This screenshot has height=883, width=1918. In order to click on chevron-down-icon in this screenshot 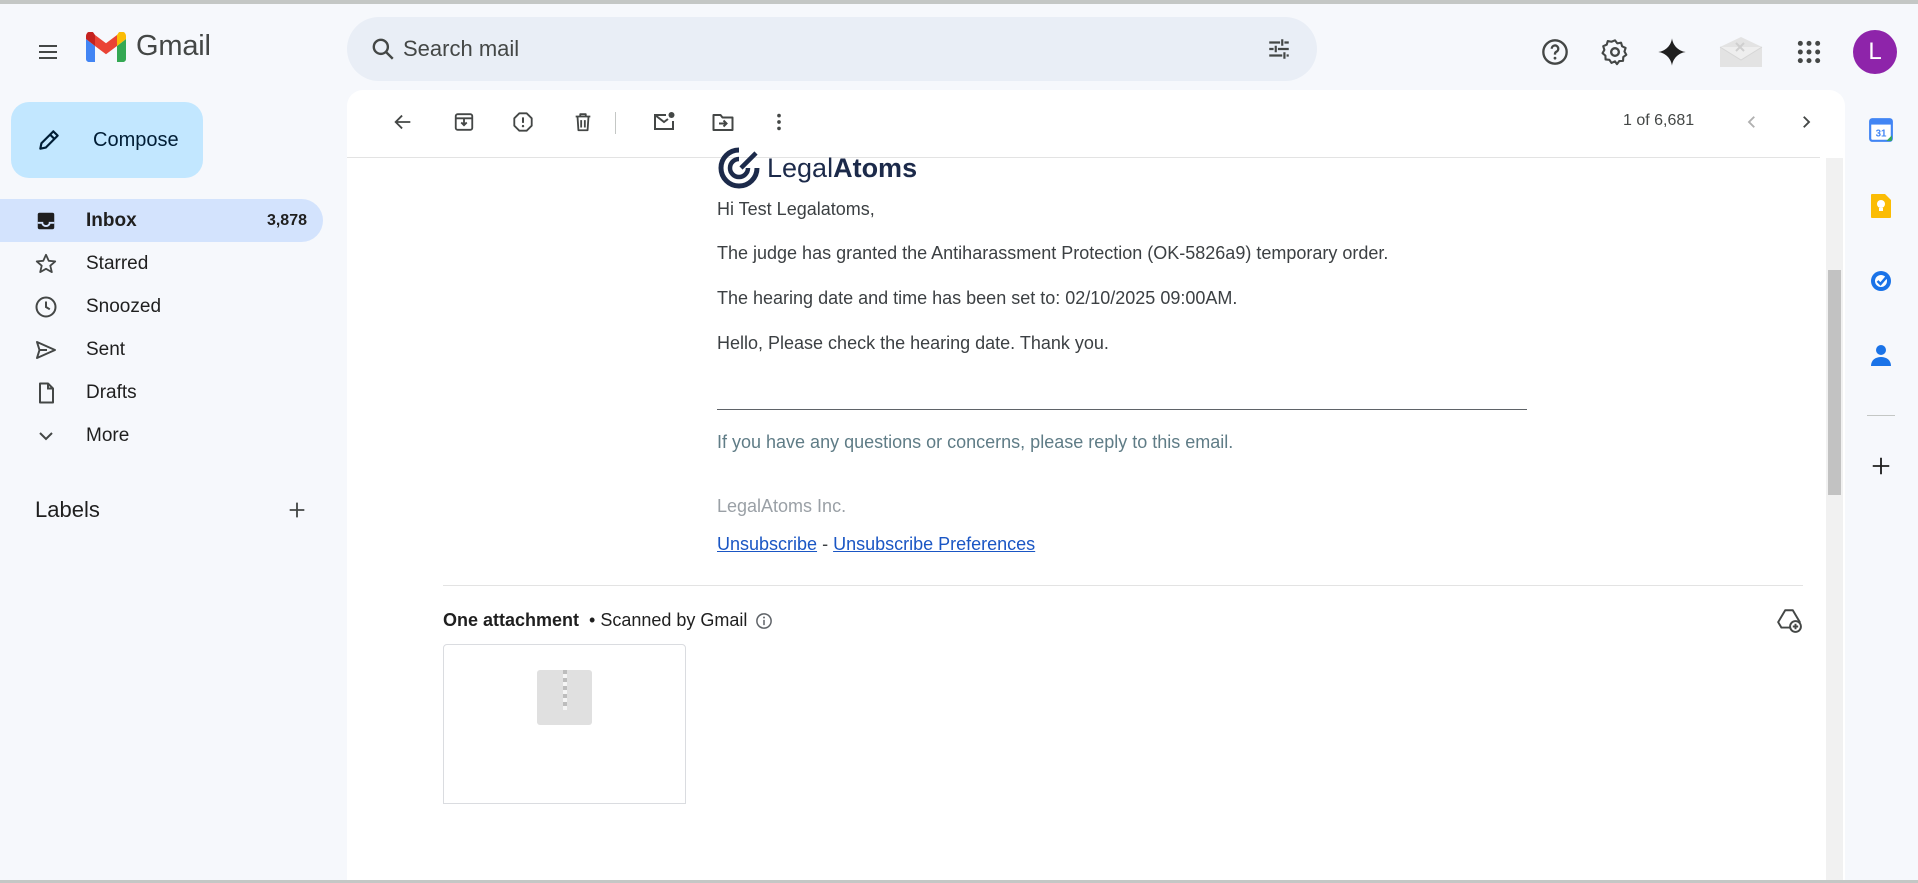, I will do `click(46, 436)`.